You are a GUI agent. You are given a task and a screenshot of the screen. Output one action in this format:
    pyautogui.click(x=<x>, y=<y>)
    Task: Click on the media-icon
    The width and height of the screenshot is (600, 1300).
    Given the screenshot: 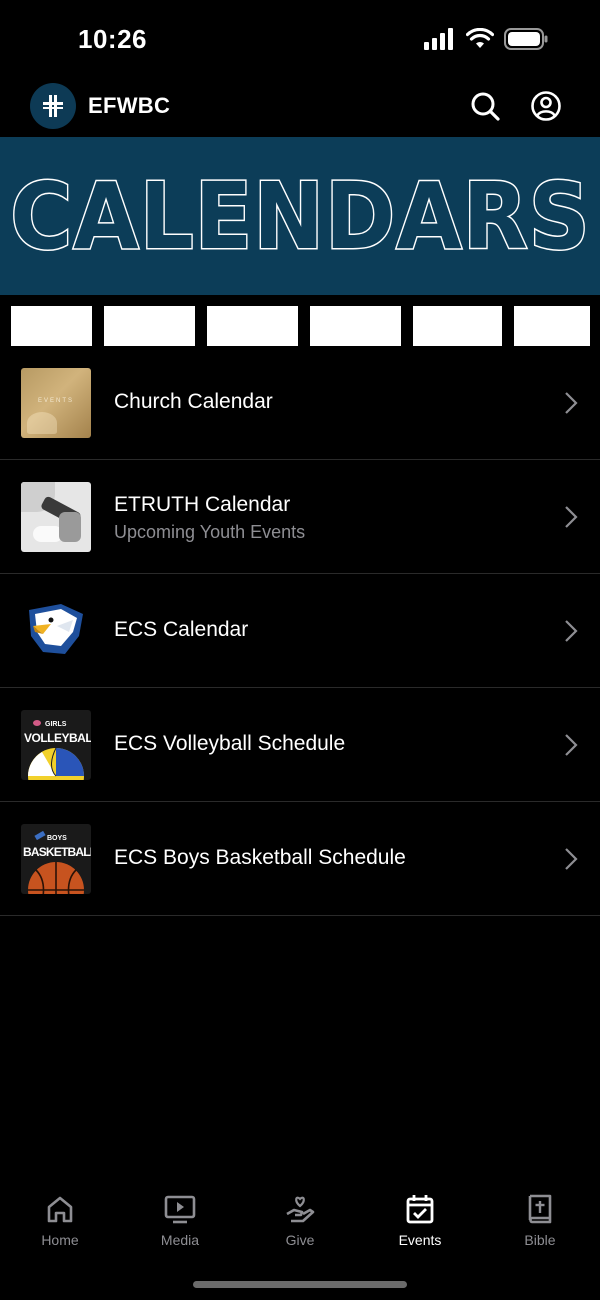 What is the action you would take?
    pyautogui.click(x=180, y=1209)
    